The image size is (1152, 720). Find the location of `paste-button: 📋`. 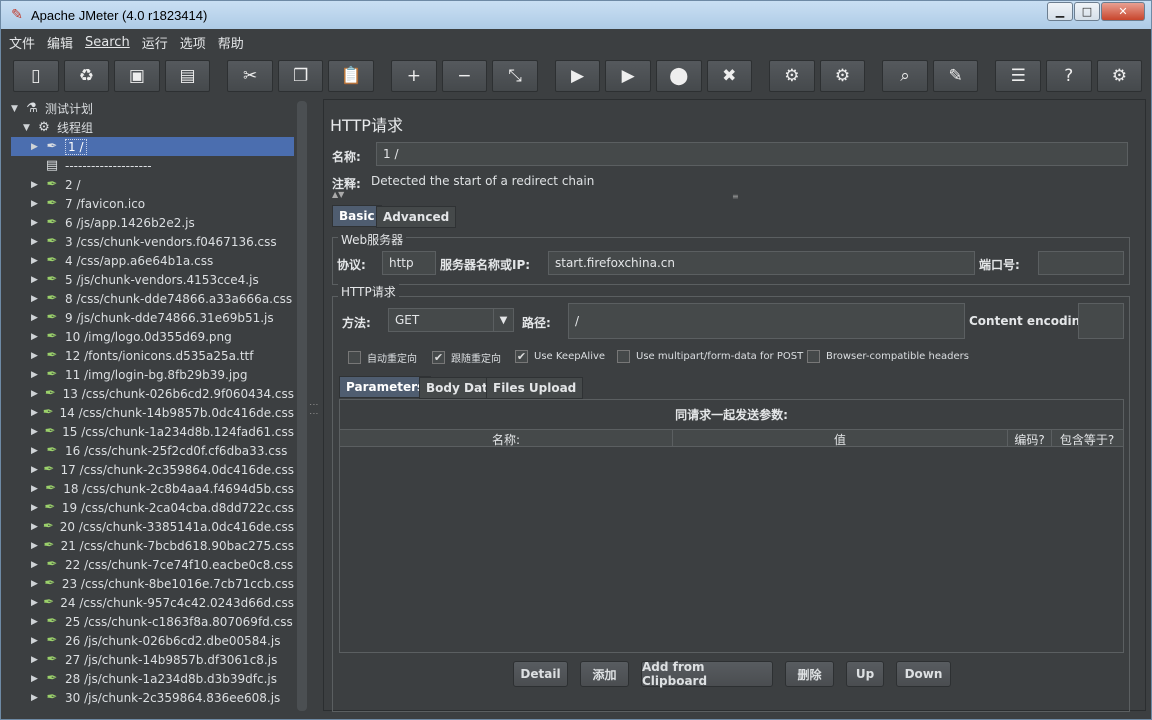

paste-button: 📋 is located at coordinates (351, 76).